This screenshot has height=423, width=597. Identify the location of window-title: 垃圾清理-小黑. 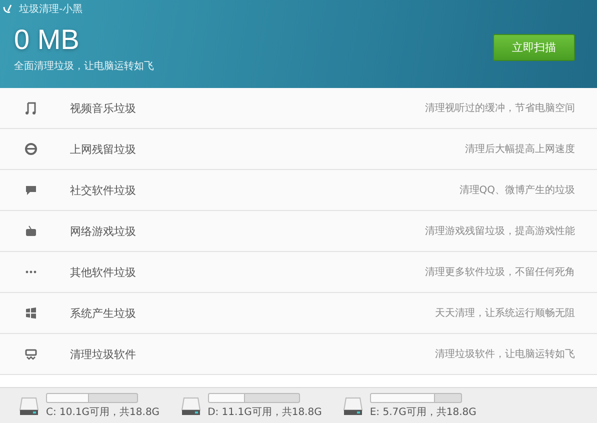
(51, 9).